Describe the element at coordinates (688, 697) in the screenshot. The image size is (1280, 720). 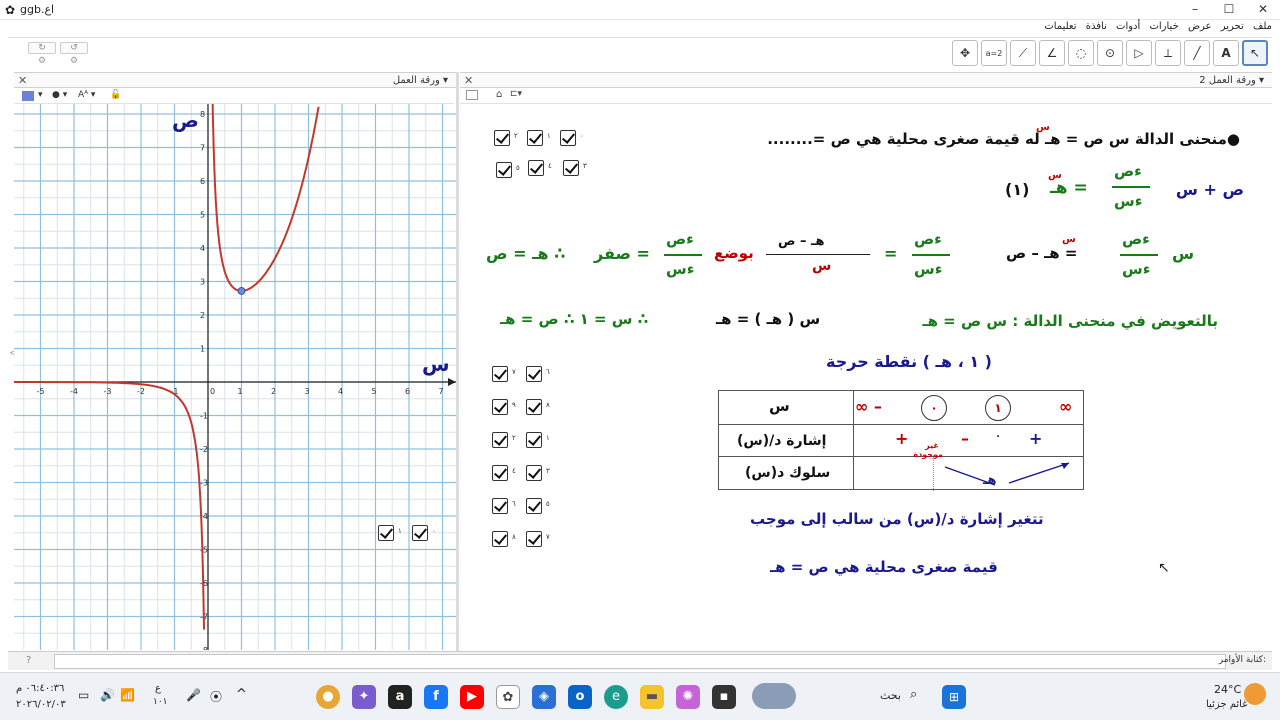
I see `photos-icon: ✺` at that location.